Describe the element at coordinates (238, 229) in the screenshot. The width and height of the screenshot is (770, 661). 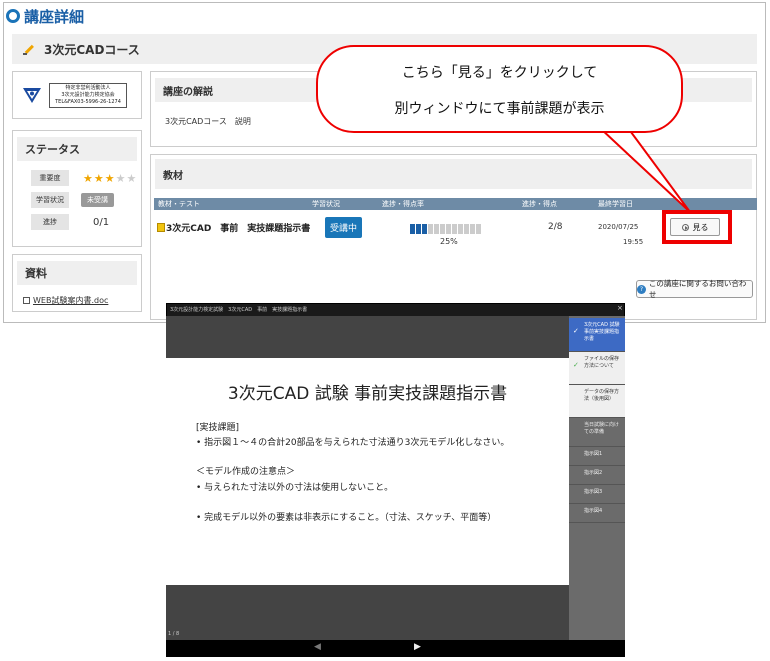
I see `material-name: 3次元CAD 事前 実技課題指示書` at that location.